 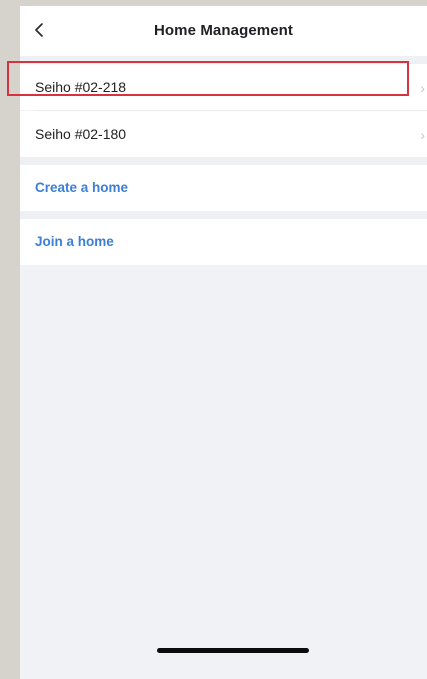 I want to click on nav-bar: Home Management, so click(x=223, y=31).